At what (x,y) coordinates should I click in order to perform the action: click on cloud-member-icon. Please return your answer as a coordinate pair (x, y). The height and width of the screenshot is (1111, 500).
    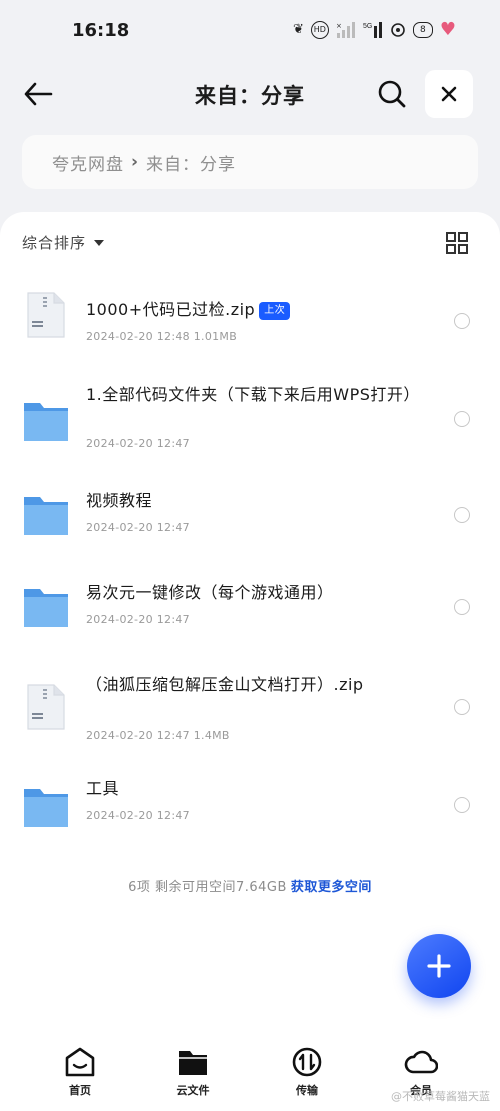
    Looking at the image, I should click on (421, 1062).